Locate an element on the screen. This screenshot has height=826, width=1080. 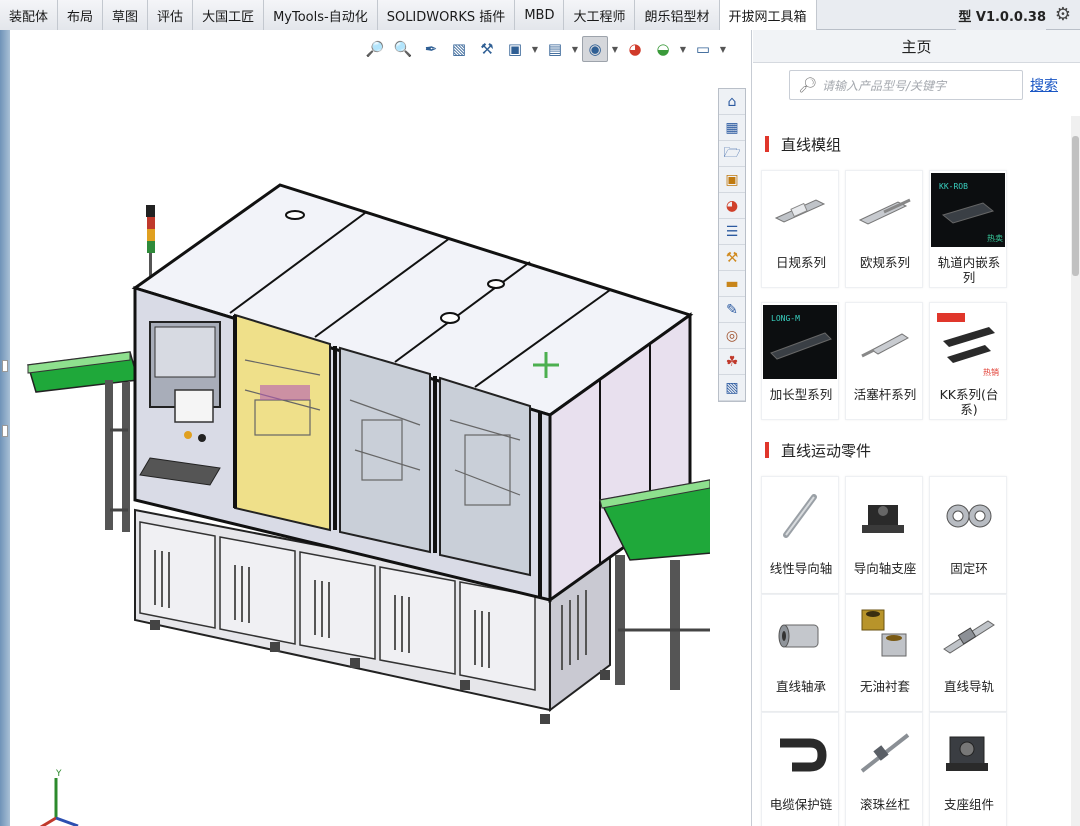
search-input is located at coordinates (920, 86).